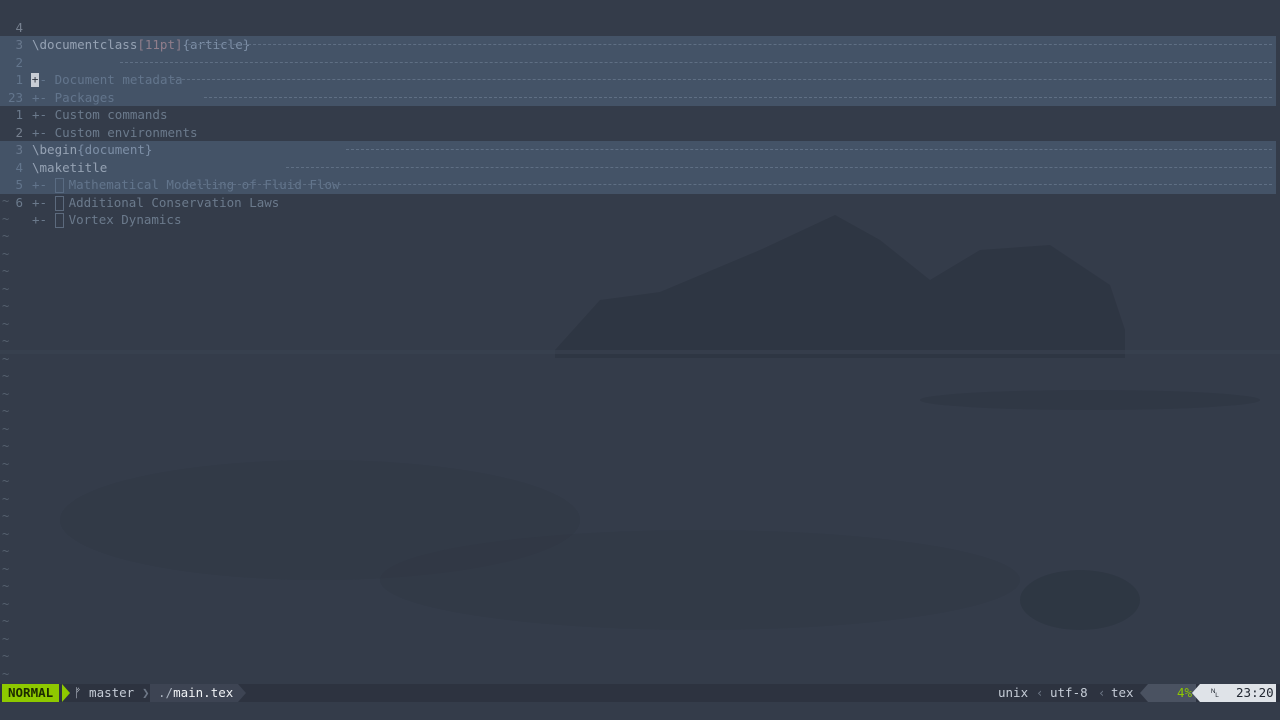 This screenshot has height=720, width=1280. I want to click on git-branch-icon: ᚠ, so click(78, 692).